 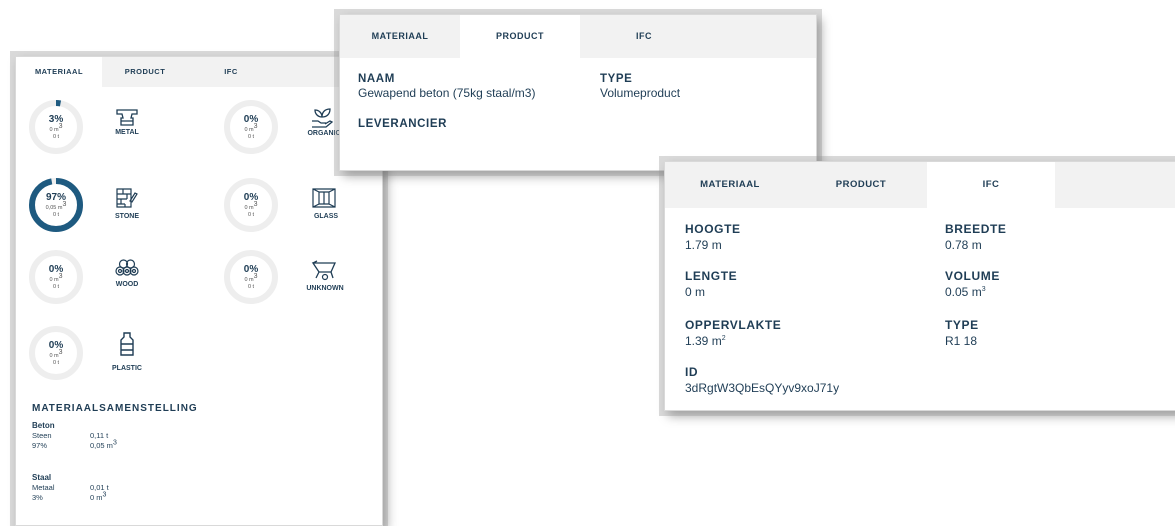 What do you see at coordinates (115, 408) in the screenshot?
I see `composition-title: MATERIAALSAMENSTELLING` at bounding box center [115, 408].